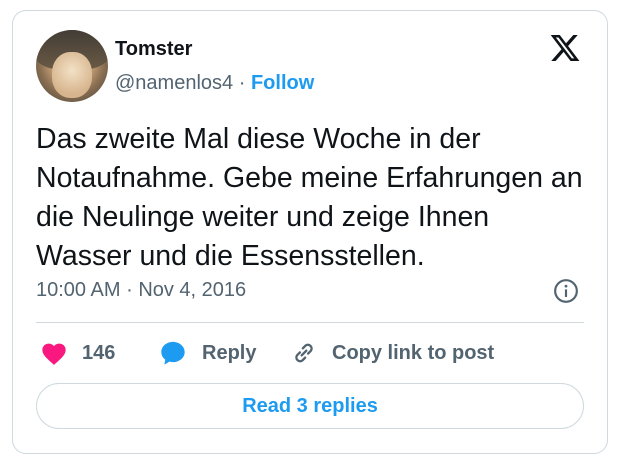 Image resolution: width=620 pixels, height=466 pixels. I want to click on tweet-date: Nov 4, 2016, so click(192, 290).